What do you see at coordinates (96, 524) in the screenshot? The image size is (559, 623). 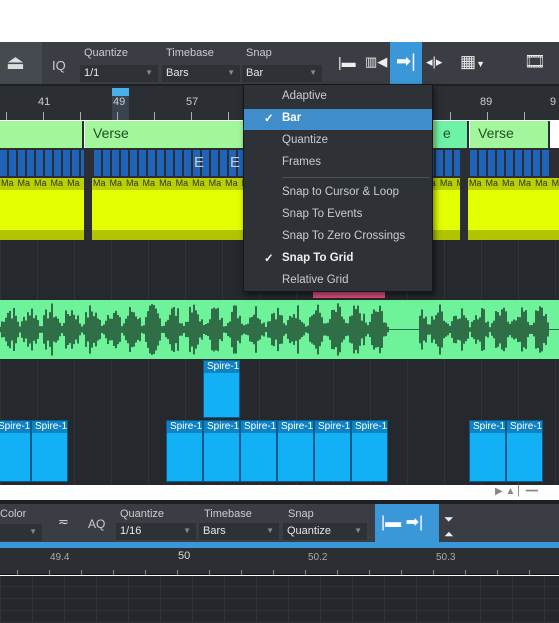 I see `aq-button: AQ` at bounding box center [96, 524].